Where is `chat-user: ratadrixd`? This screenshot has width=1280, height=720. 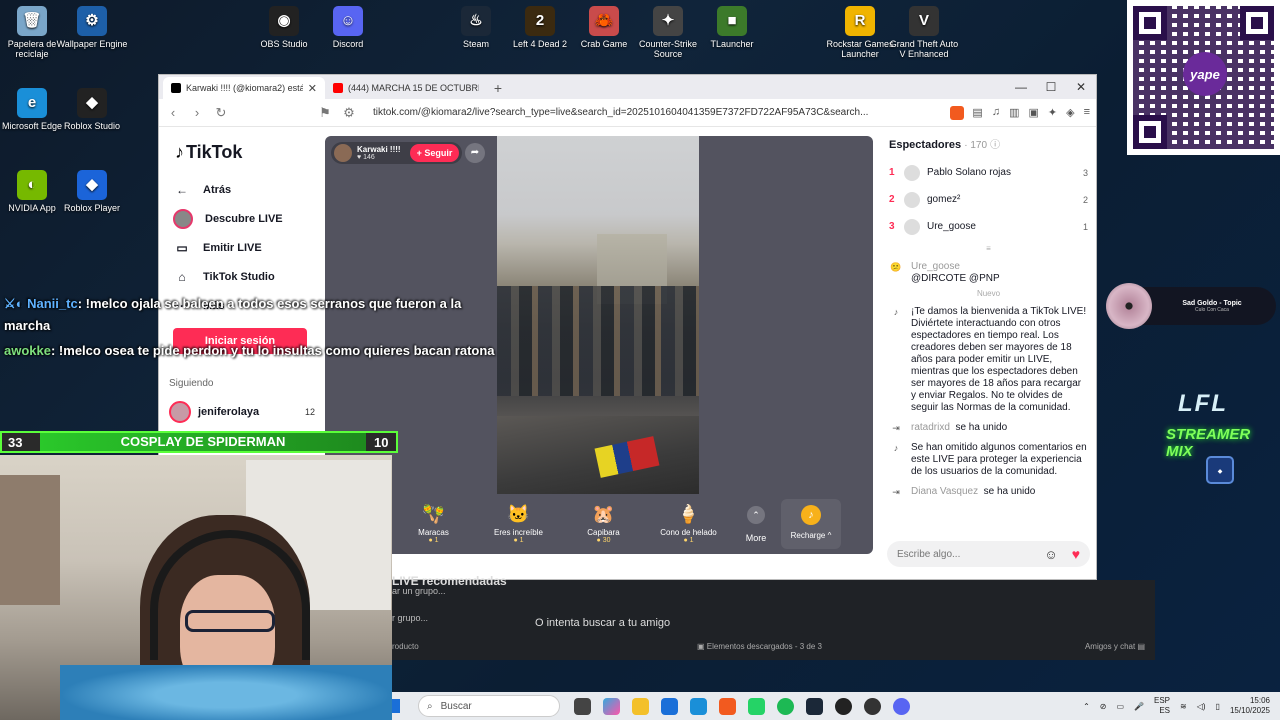
chat-user: ratadrixd is located at coordinates (930, 427).